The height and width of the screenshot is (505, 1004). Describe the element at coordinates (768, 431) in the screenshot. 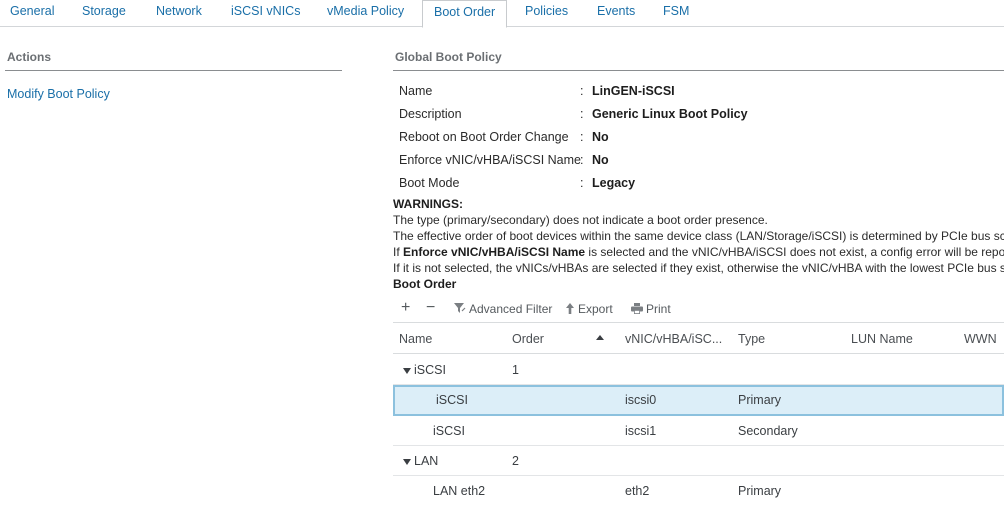

I see `row-type: Secondary` at that location.